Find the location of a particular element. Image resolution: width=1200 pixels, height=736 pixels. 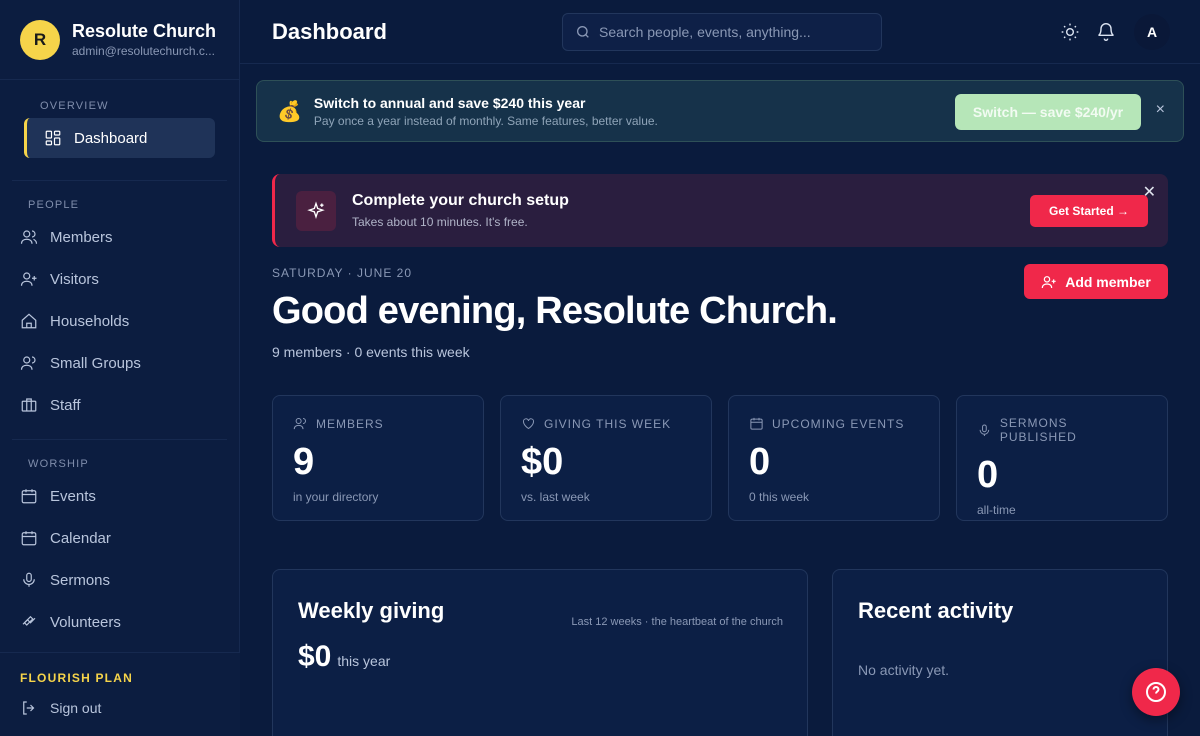

giving-amount-value: $0 is located at coordinates (315, 656).